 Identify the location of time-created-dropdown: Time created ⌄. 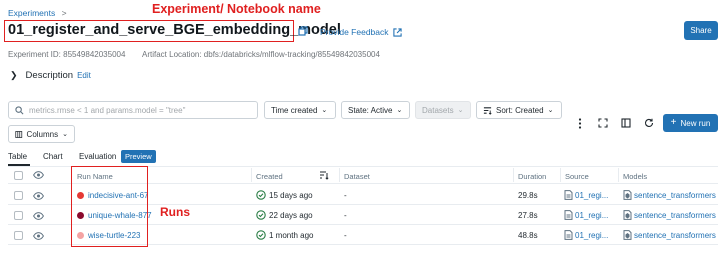
(300, 110).